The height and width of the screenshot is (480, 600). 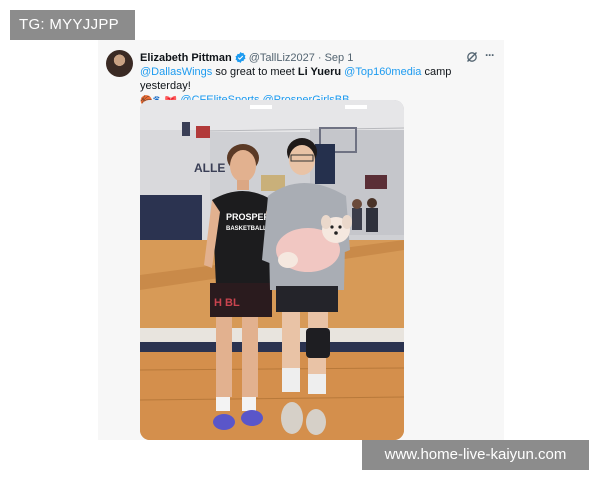 I want to click on shirt-subtext: BASKETBALL, so click(x=246, y=229).